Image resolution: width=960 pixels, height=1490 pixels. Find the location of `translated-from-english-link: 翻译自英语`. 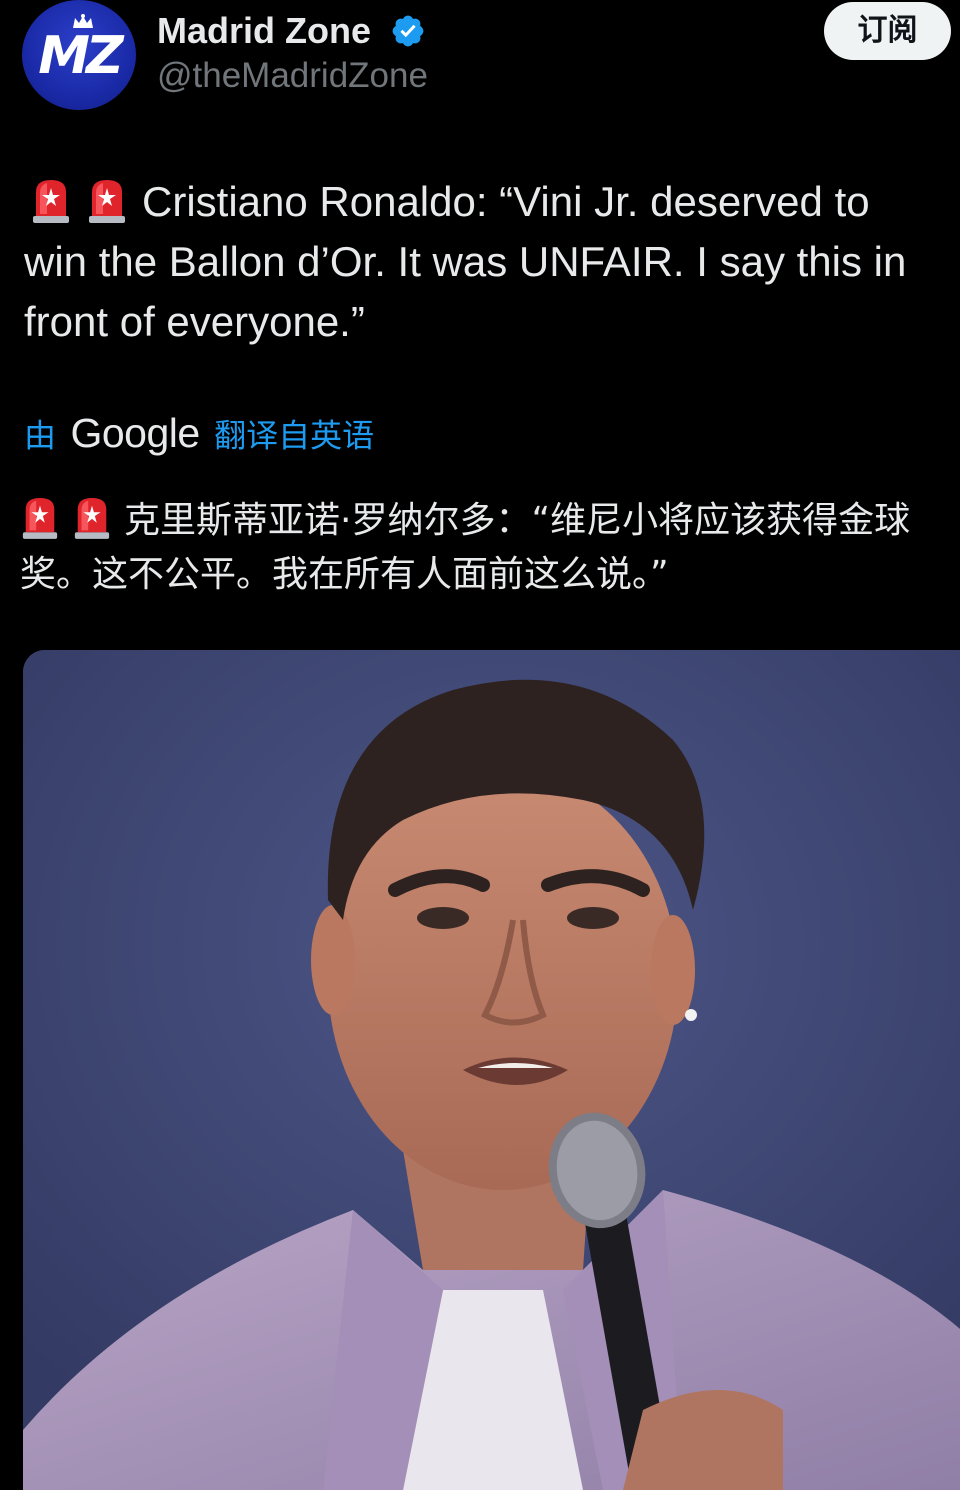

translated-from-english-link: 翻译自英语 is located at coordinates (294, 436).